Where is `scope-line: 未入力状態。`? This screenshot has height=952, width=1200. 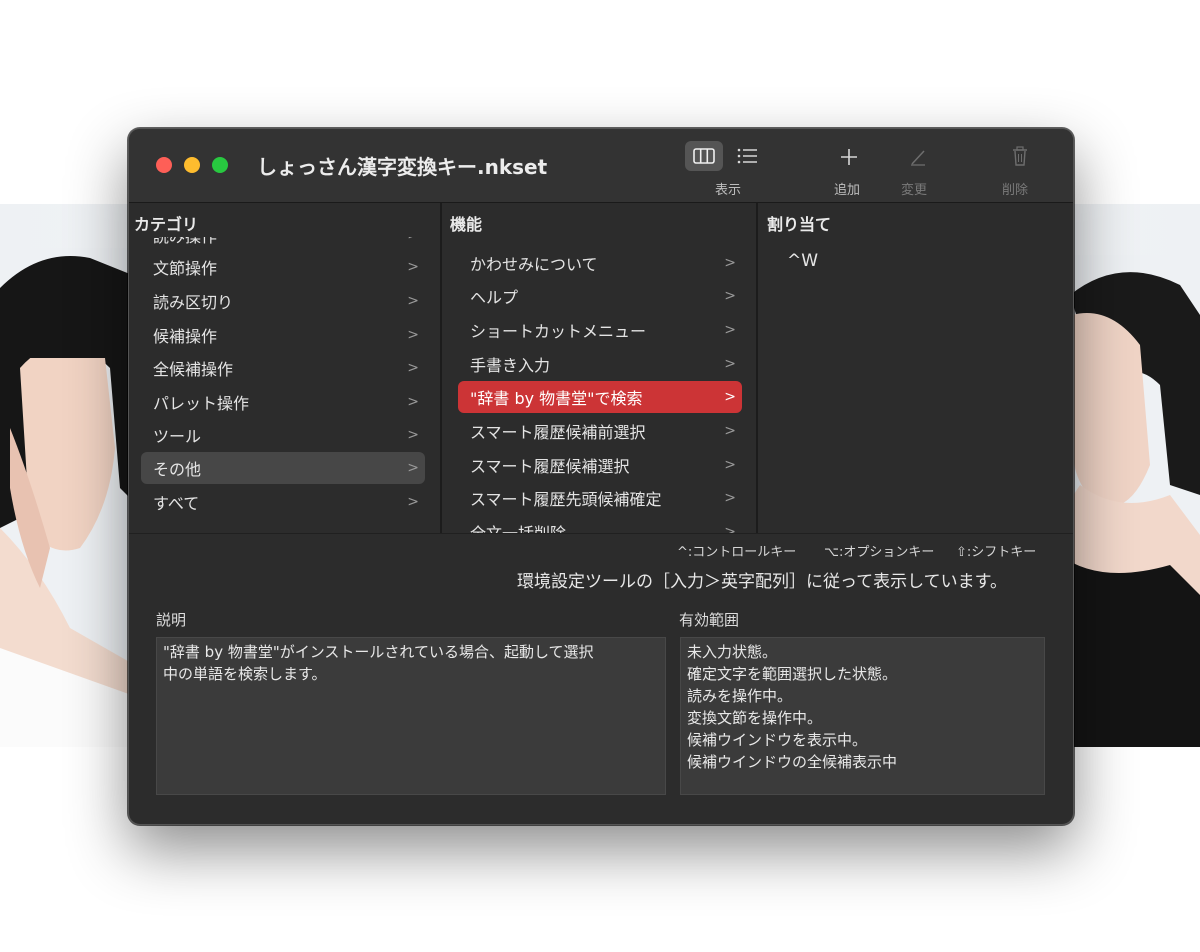
scope-line: 未入力状態。 is located at coordinates (732, 652).